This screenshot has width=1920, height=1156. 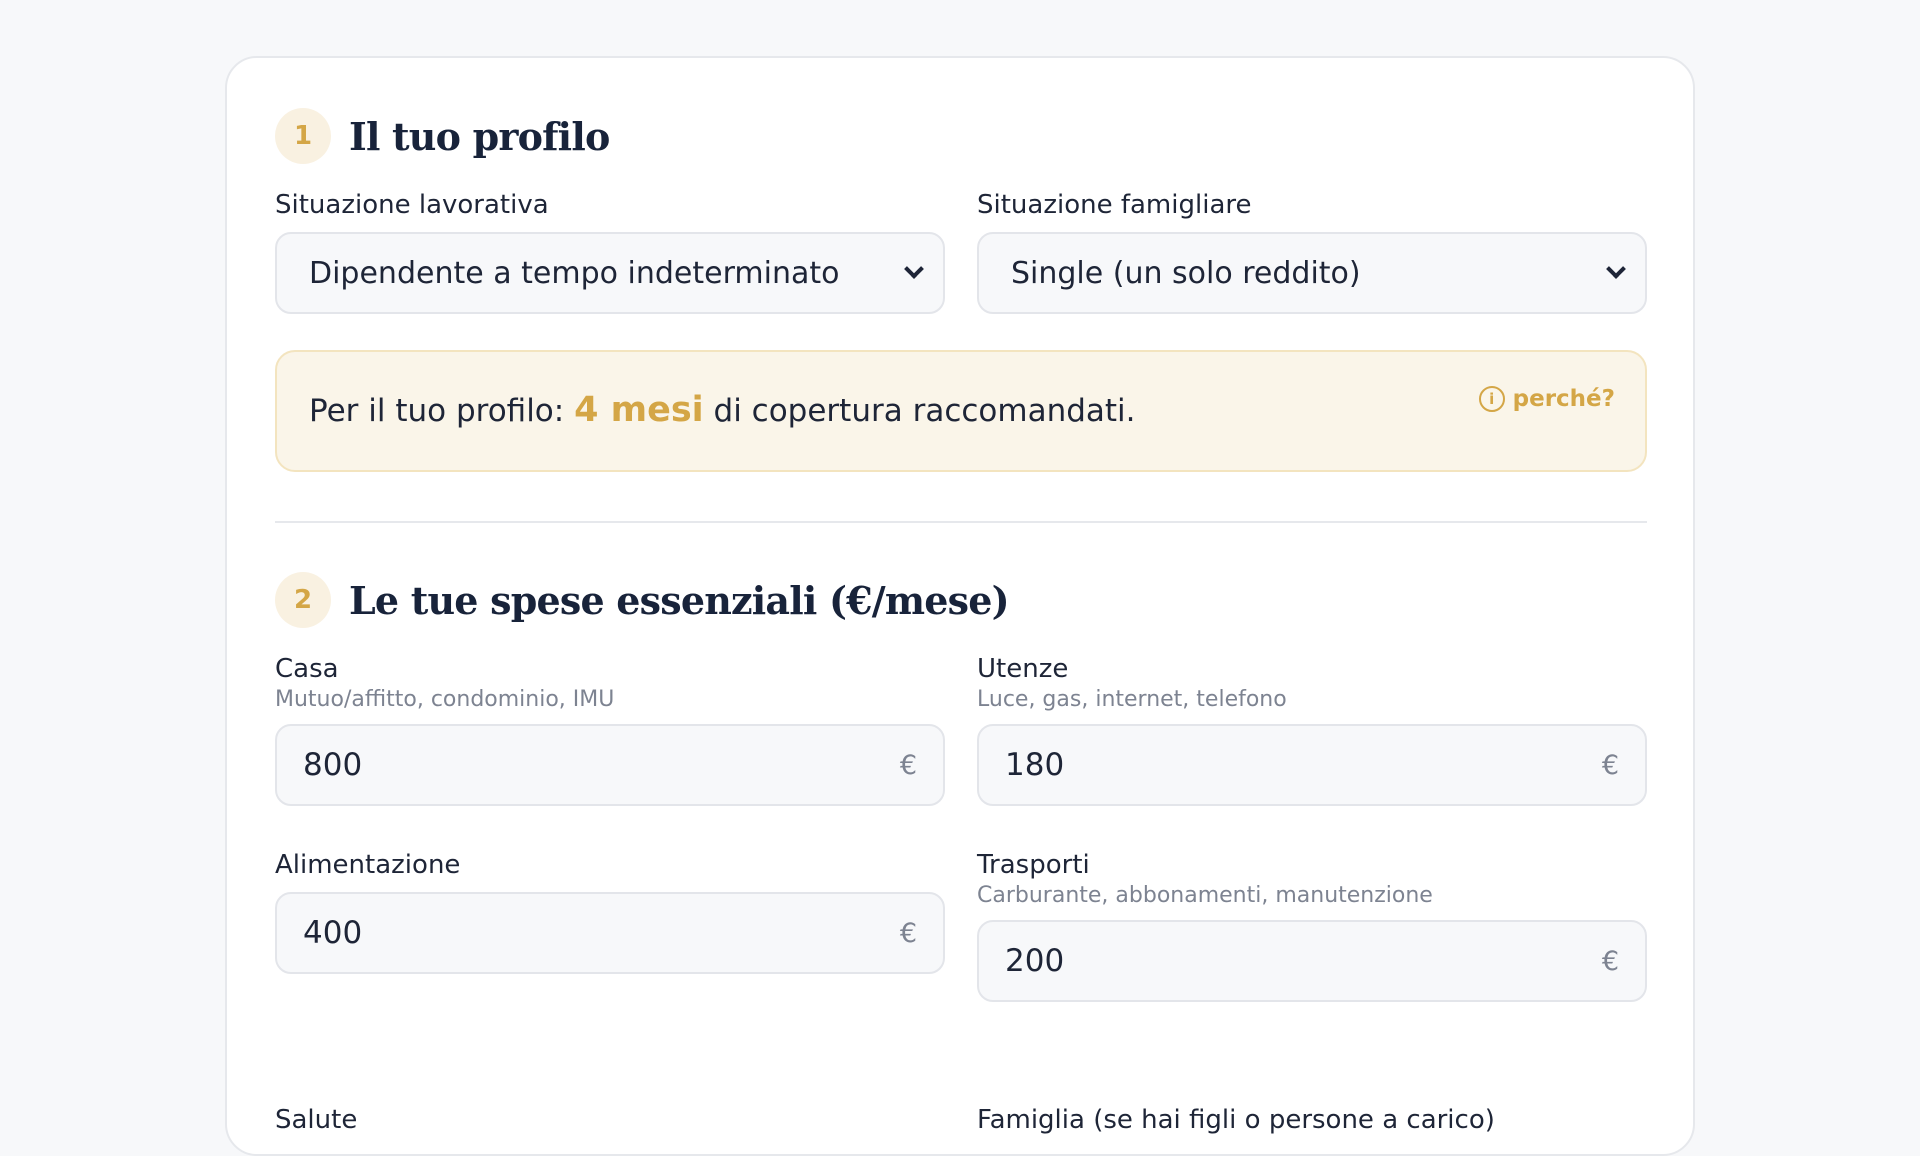 What do you see at coordinates (1023, 669) in the screenshot?
I see `expense-label: Utenze` at bounding box center [1023, 669].